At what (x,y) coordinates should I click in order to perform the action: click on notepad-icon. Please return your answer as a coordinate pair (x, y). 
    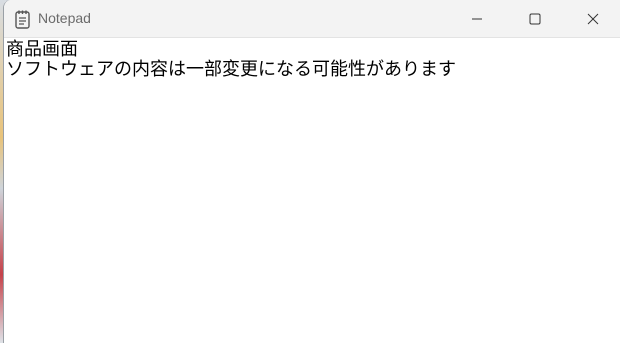
    Looking at the image, I should click on (23, 19).